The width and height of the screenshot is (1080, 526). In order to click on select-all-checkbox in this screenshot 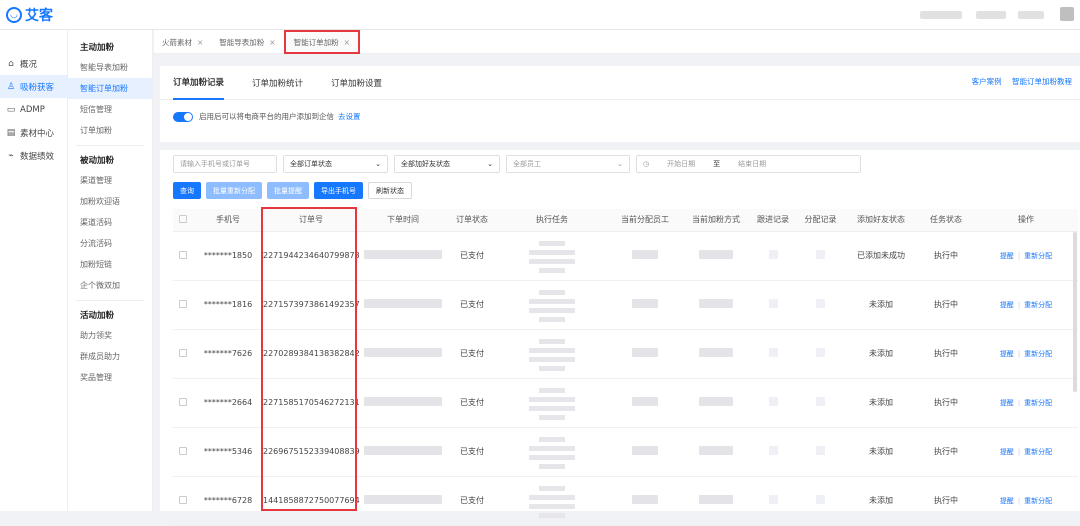, I will do `click(183, 218)`.